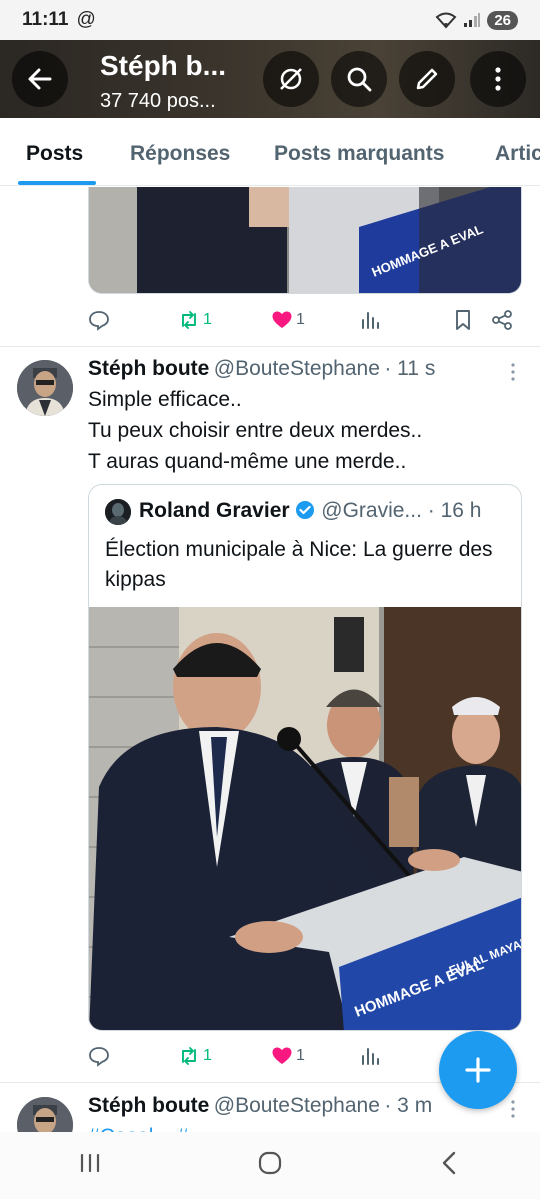 This screenshot has width=540, height=1199. I want to click on status-bar: 11:11 @ 26, so click(270, 20).